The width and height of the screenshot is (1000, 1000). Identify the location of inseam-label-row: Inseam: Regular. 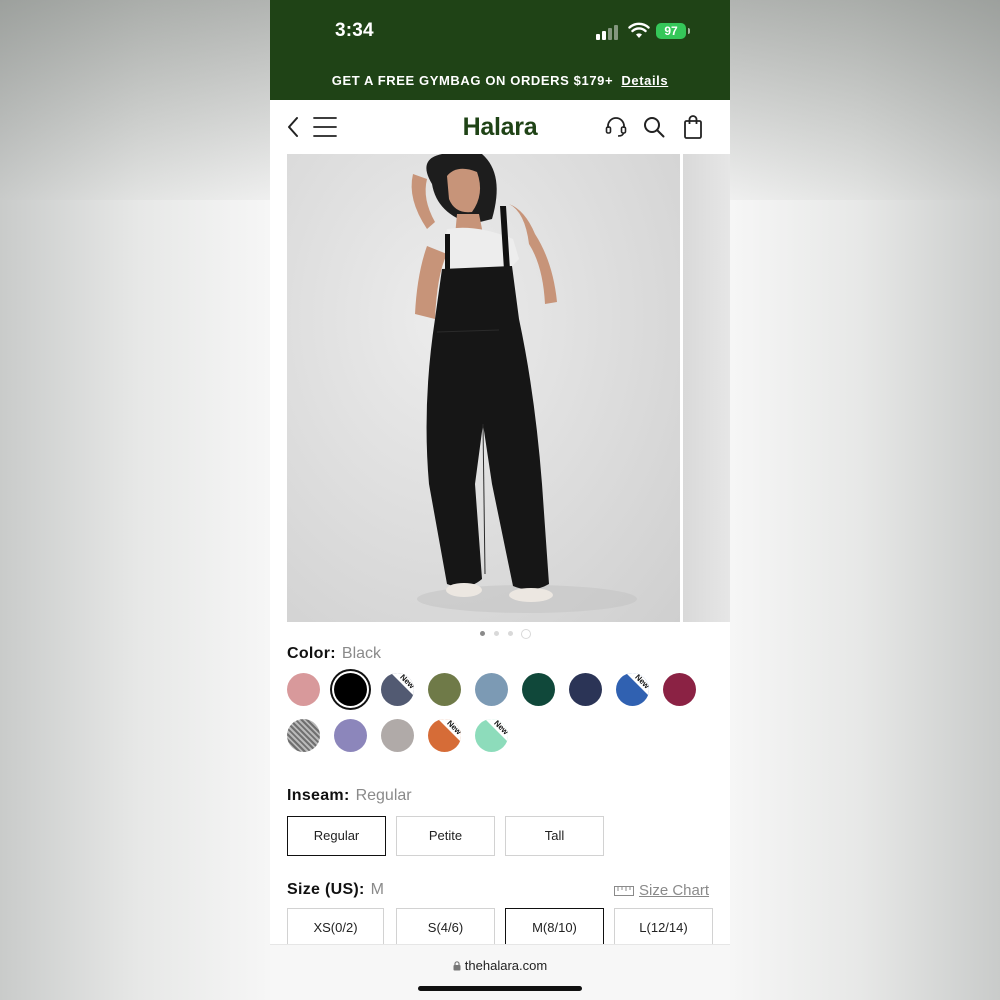
(349, 796).